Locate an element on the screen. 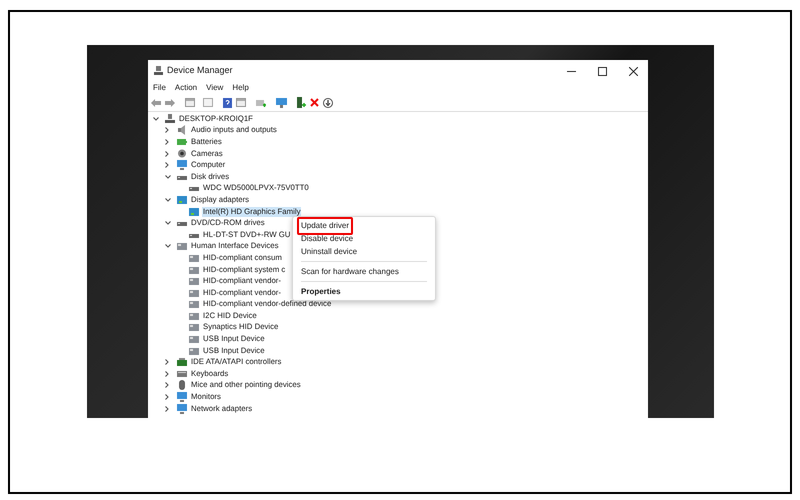 The height and width of the screenshot is (500, 800). keyboard-icon is located at coordinates (182, 373).